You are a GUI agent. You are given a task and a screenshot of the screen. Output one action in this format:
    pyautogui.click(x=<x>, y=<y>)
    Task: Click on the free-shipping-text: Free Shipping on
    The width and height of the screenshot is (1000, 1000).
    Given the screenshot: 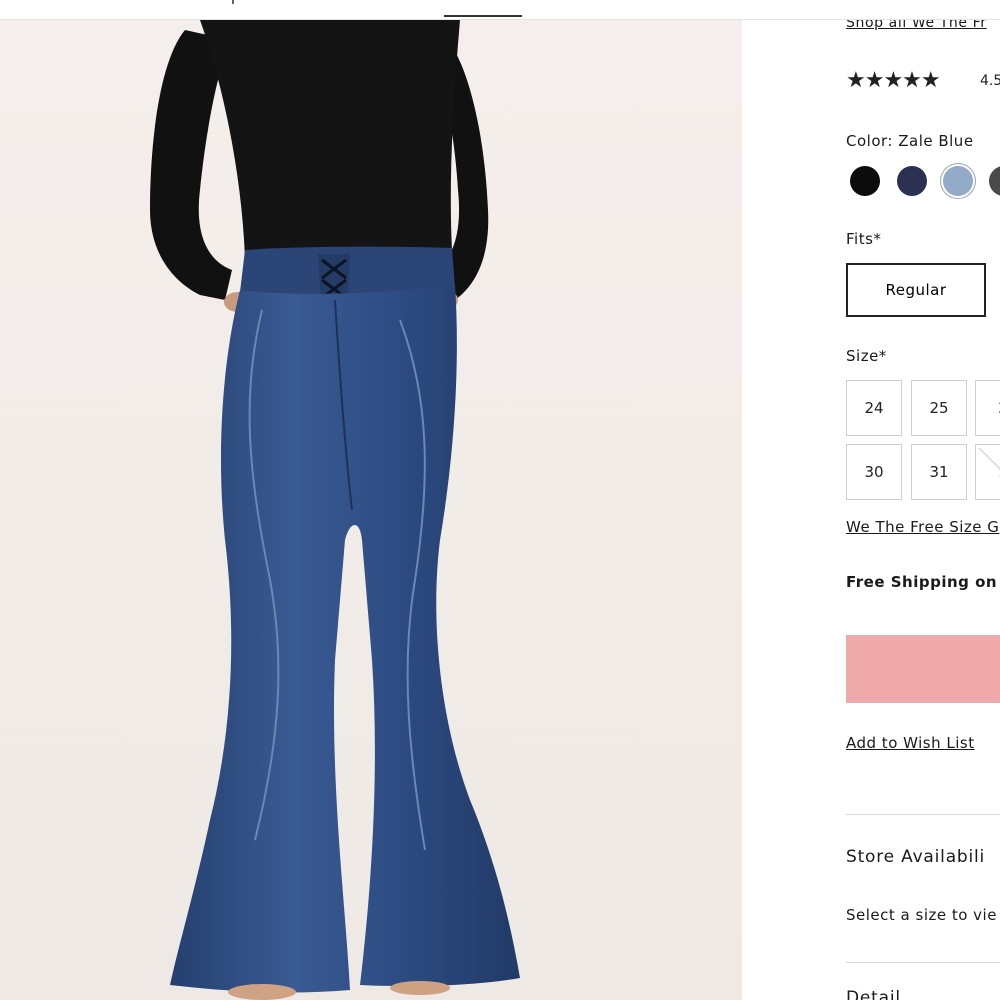 What is the action you would take?
    pyautogui.click(x=922, y=582)
    